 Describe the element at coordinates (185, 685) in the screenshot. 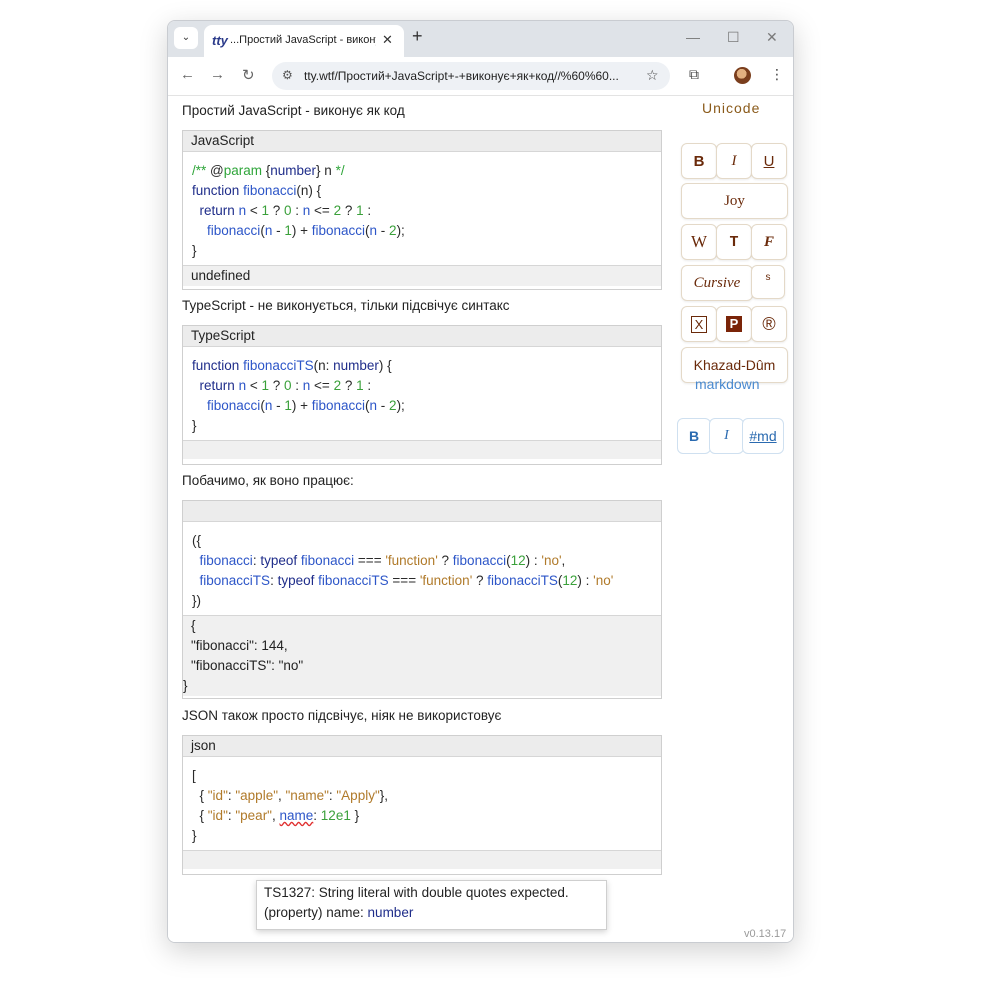

I see `result-line: }` at that location.